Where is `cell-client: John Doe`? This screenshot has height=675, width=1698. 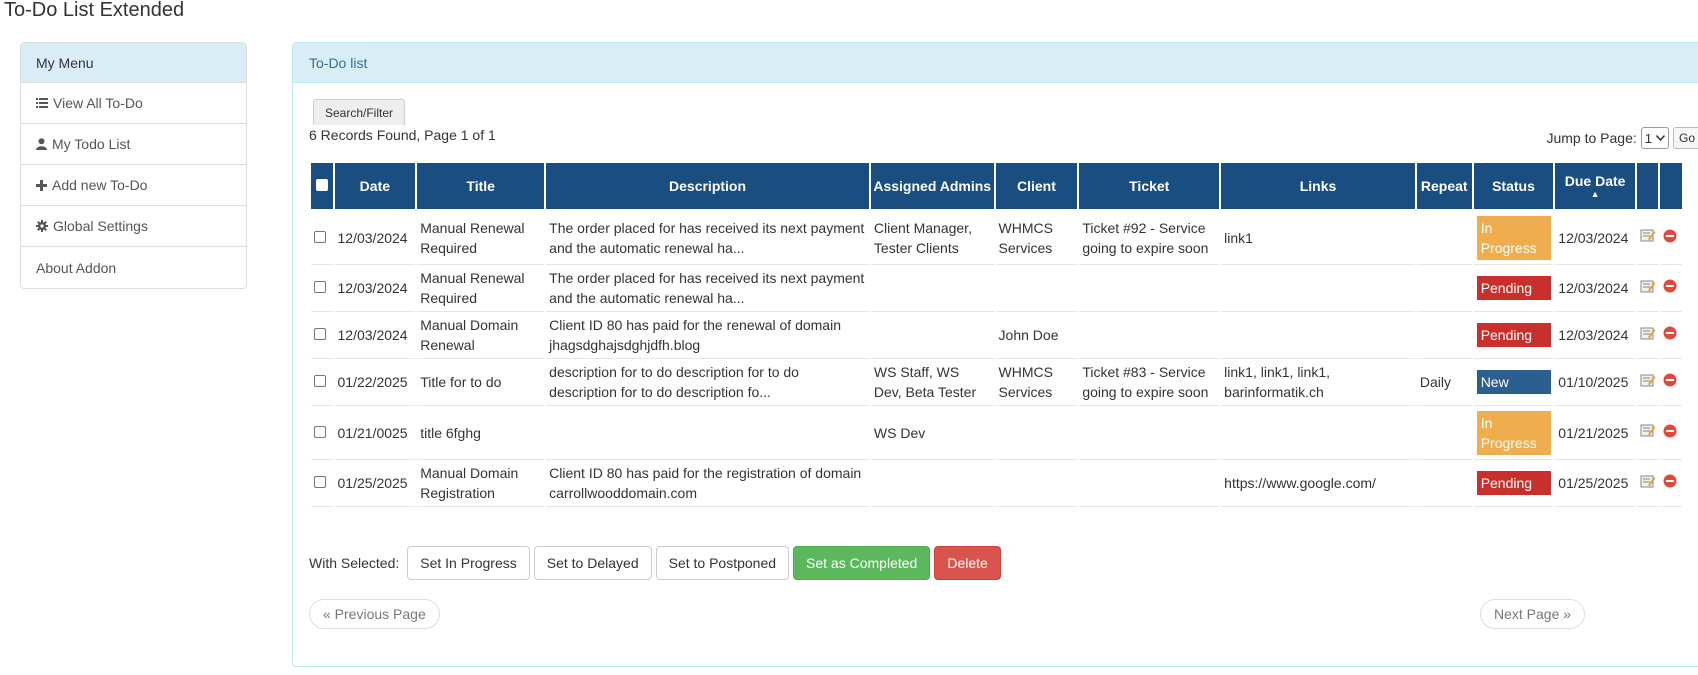
cell-client: John Doe is located at coordinates (1036, 335).